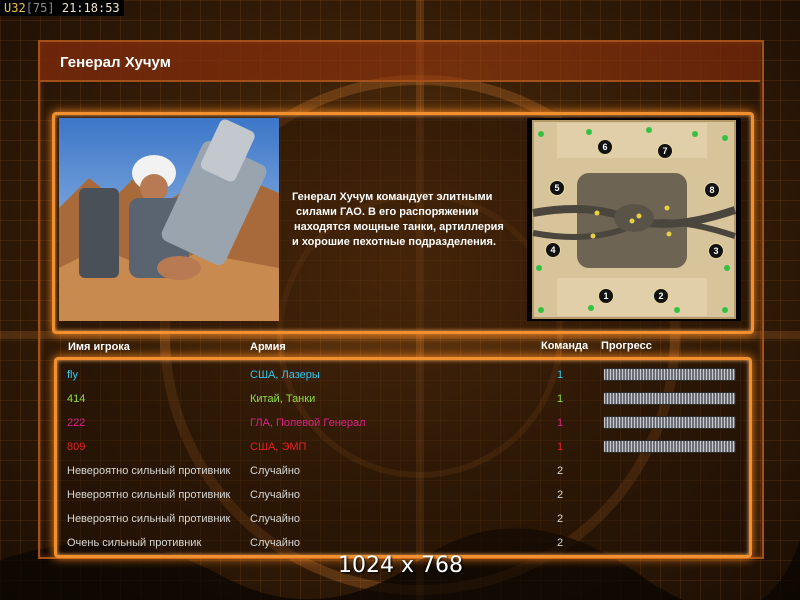  What do you see at coordinates (76, 399) in the screenshot?
I see `player-name: 414` at bounding box center [76, 399].